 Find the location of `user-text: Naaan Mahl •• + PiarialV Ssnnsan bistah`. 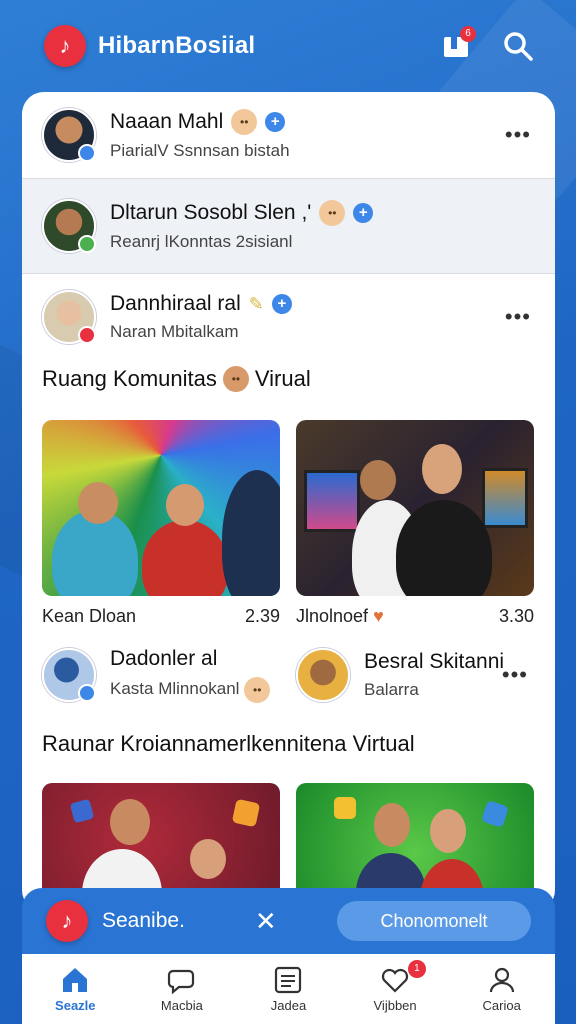

user-text: Naaan Mahl •• + PiarialV Ssnnsan bistah is located at coordinates (200, 135).